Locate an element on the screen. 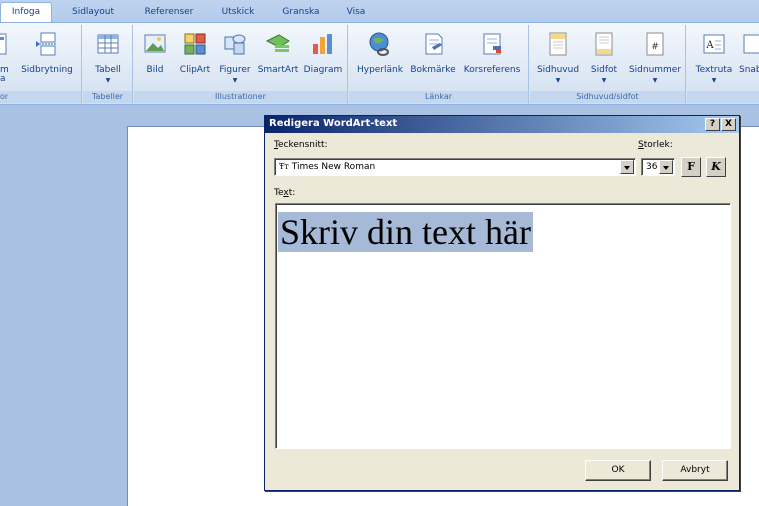  italic-button: K is located at coordinates (716, 167).